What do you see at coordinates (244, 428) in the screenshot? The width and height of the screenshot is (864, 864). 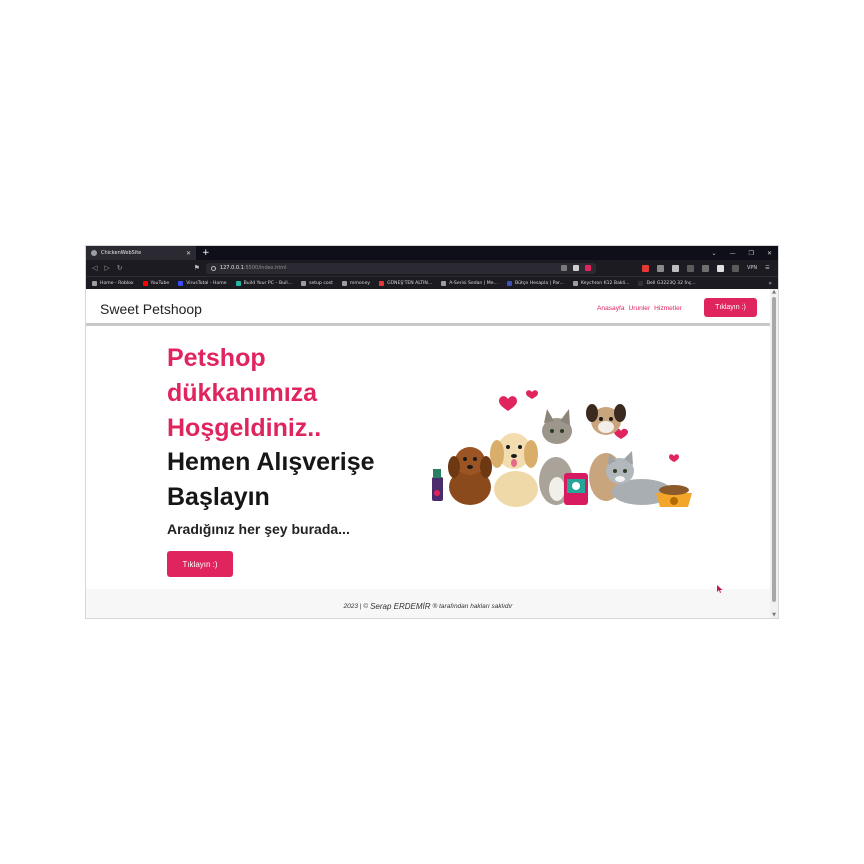 I see `hero-line: Hoşgeldiniz..` at bounding box center [244, 428].